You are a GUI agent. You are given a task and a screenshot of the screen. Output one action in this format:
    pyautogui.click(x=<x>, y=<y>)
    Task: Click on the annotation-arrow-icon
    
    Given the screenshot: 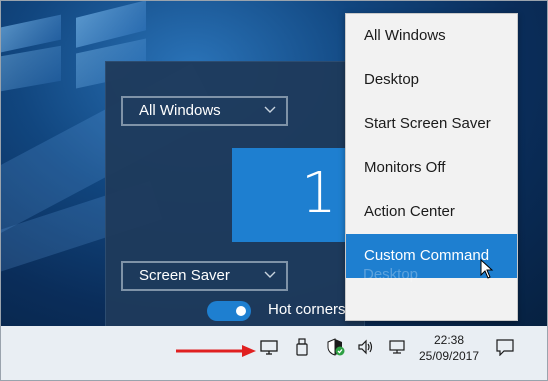 What is the action you would take?
    pyautogui.click(x=216, y=351)
    